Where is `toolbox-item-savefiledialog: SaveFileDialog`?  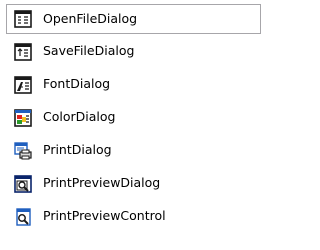
toolbox-item-savefiledialog: SaveFileDialog is located at coordinates (133, 52).